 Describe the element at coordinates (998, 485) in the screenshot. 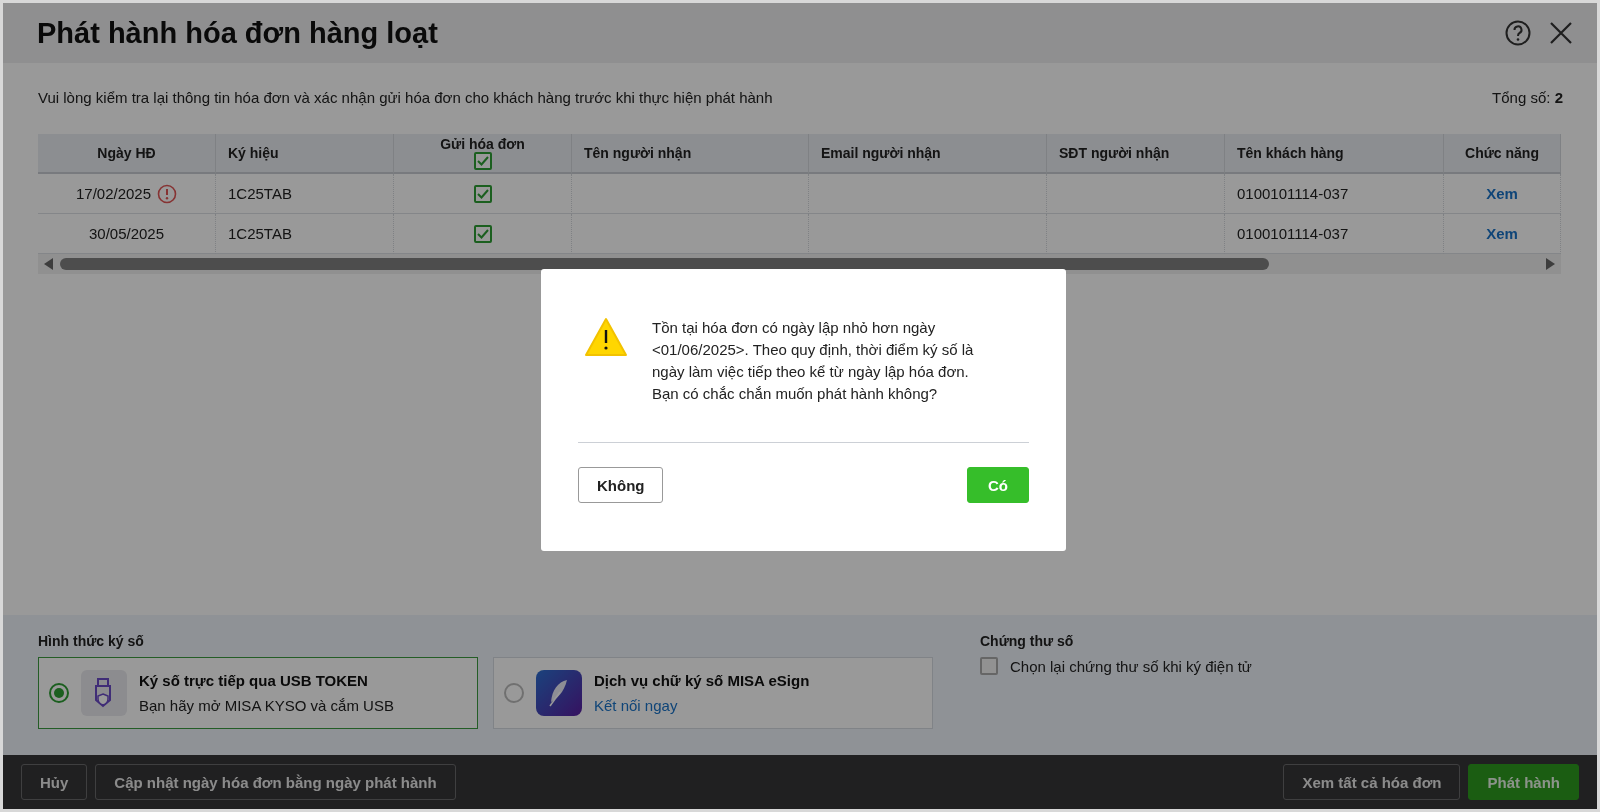

I see `confirm-button: Có` at that location.